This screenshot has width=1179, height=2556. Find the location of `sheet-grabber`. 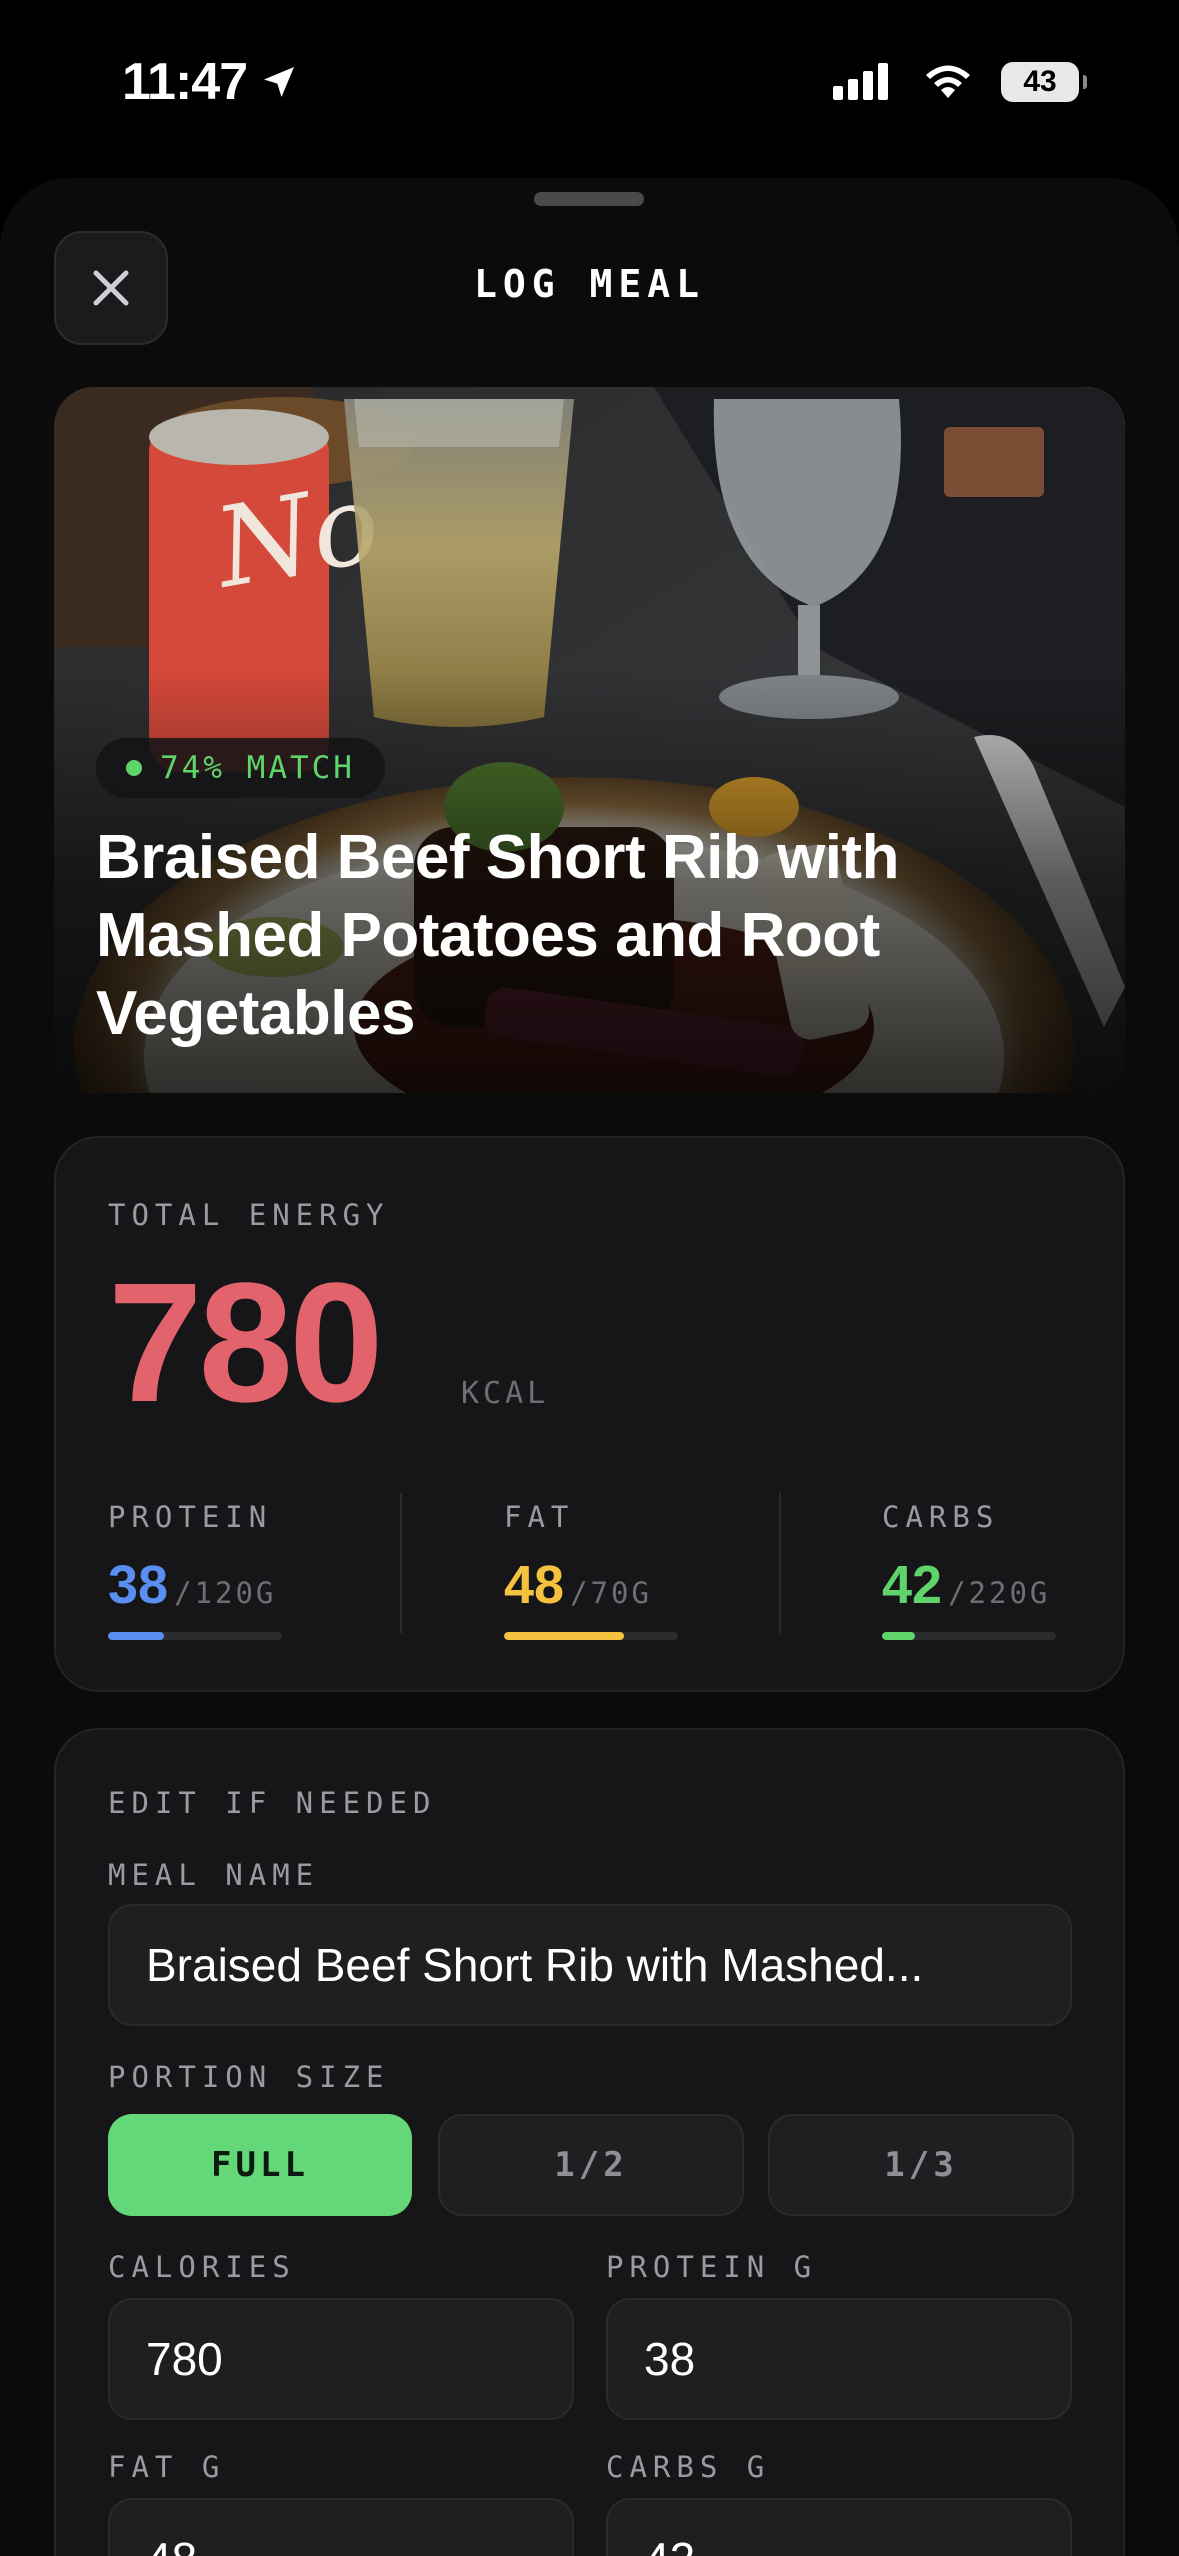

sheet-grabber is located at coordinates (589, 199).